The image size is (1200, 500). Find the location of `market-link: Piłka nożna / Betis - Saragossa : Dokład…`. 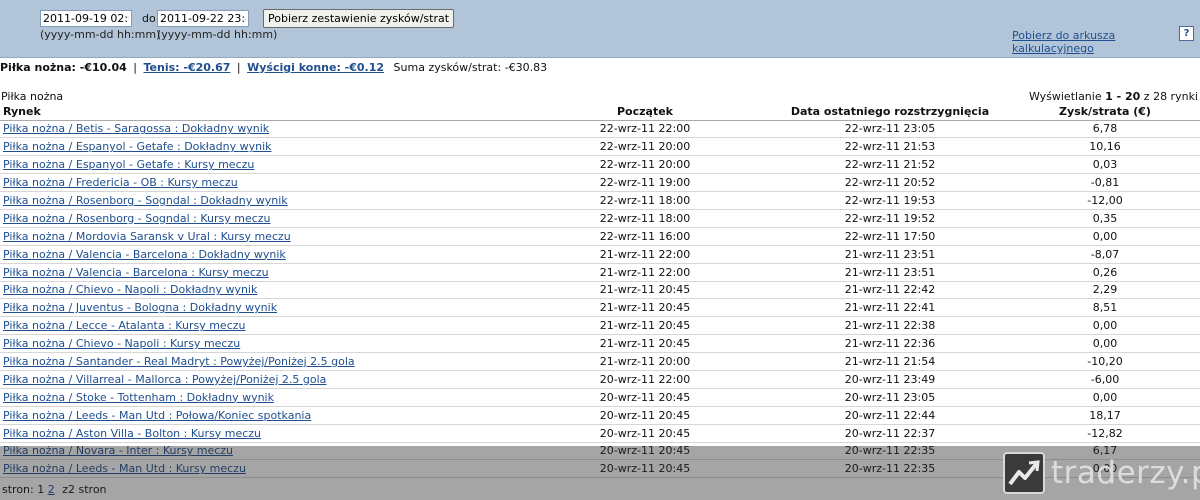

market-link: Piłka nożna / Betis - Saragossa : Dokład… is located at coordinates (136, 128).